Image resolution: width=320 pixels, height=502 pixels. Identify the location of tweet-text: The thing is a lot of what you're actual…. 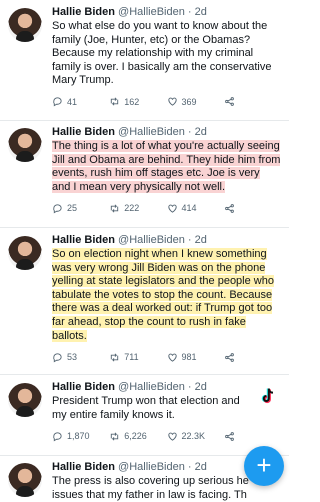
(166, 167).